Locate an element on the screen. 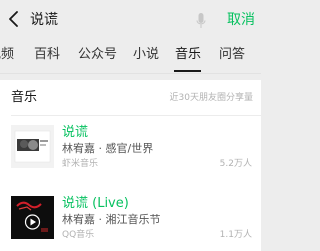 The width and height of the screenshot is (320, 251). song-artist-album: 林宥嘉 · 感官/世界 is located at coordinates (108, 148).